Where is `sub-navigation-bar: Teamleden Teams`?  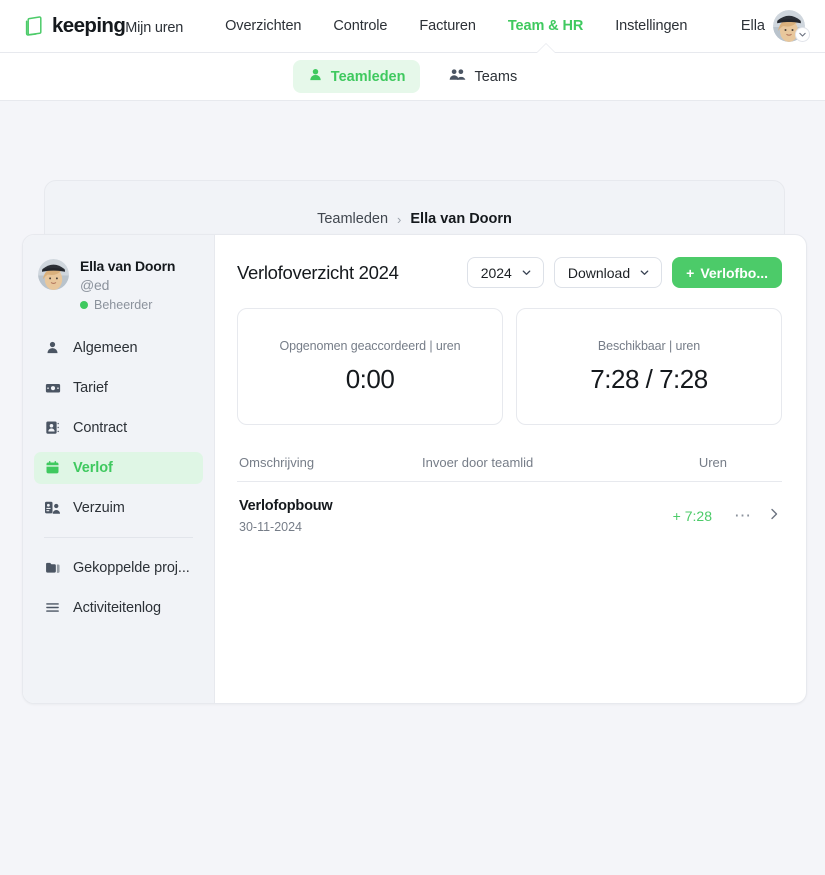
sub-navigation-bar: Teamleden Teams is located at coordinates (412, 77).